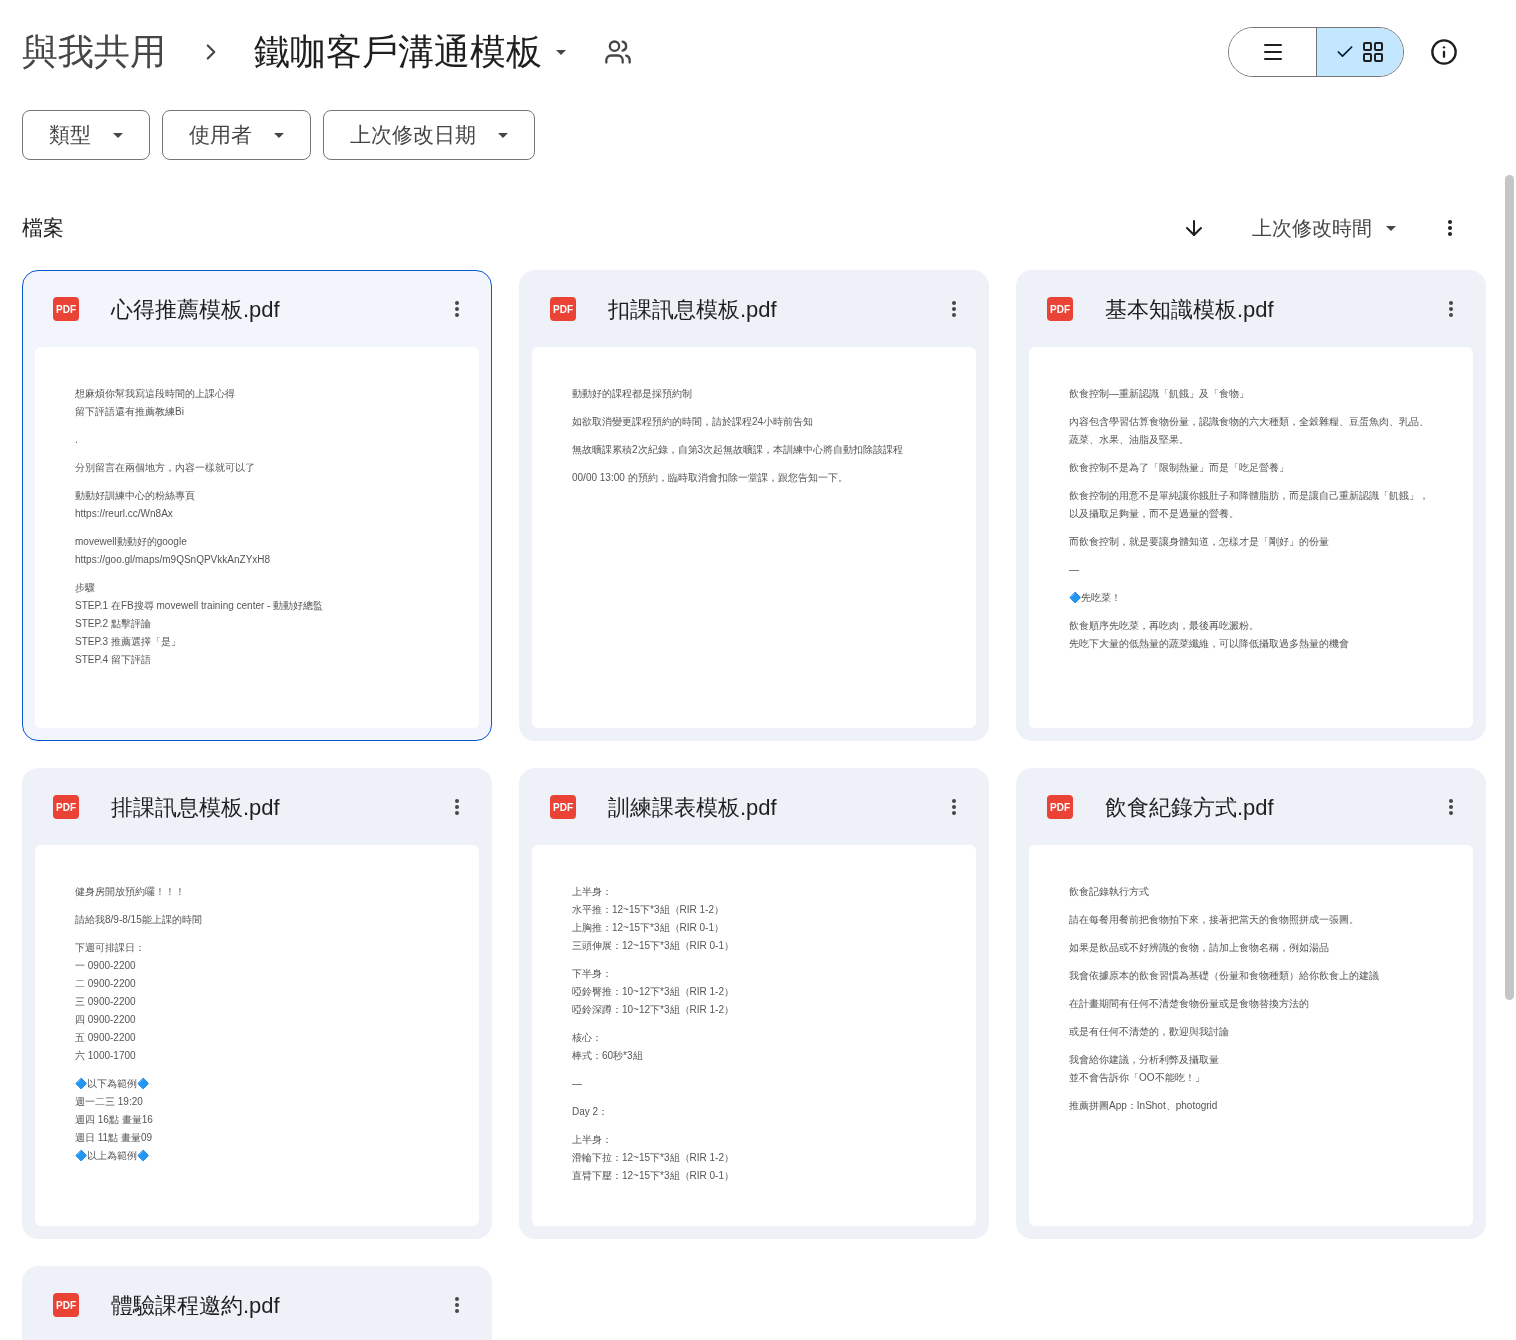 The image size is (1516, 1340). I want to click on preview-text: 00/00 13:00 的預約，臨時取消會扣除一堂課，跟您告知一下。, so click(710, 478).